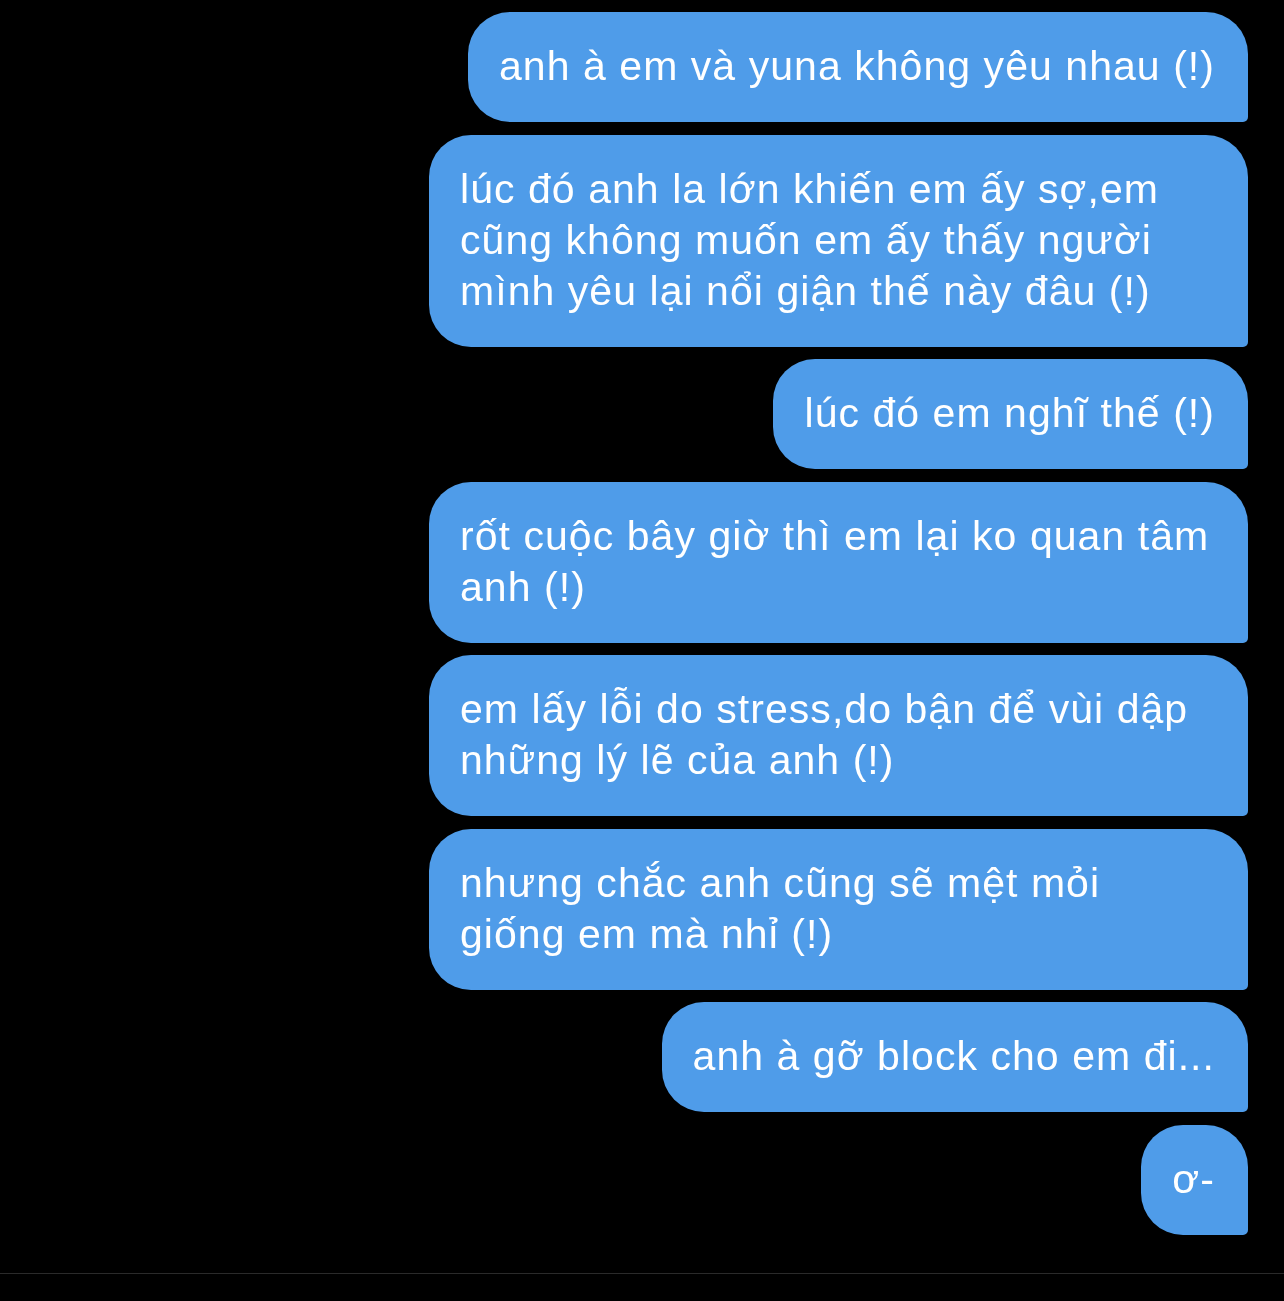 The height and width of the screenshot is (1301, 1284). Describe the element at coordinates (1194, 1179) in the screenshot. I see `message-bubble: ơ-` at that location.